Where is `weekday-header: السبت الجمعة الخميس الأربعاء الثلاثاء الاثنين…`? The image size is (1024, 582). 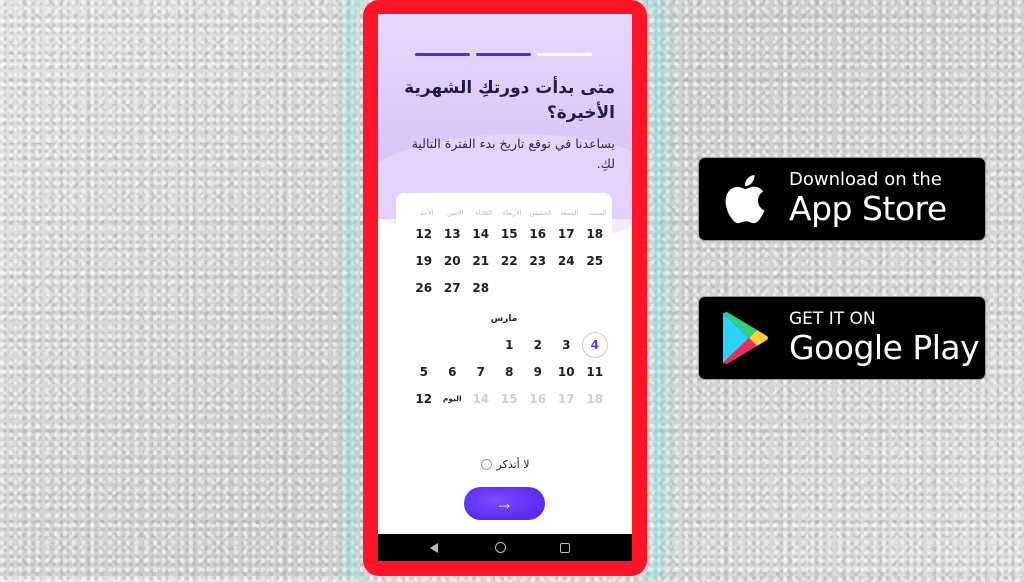 weekday-header: السبت الجمعة الخميس الأربعاء الثلاثاء الاثنين… is located at coordinates (504, 213).